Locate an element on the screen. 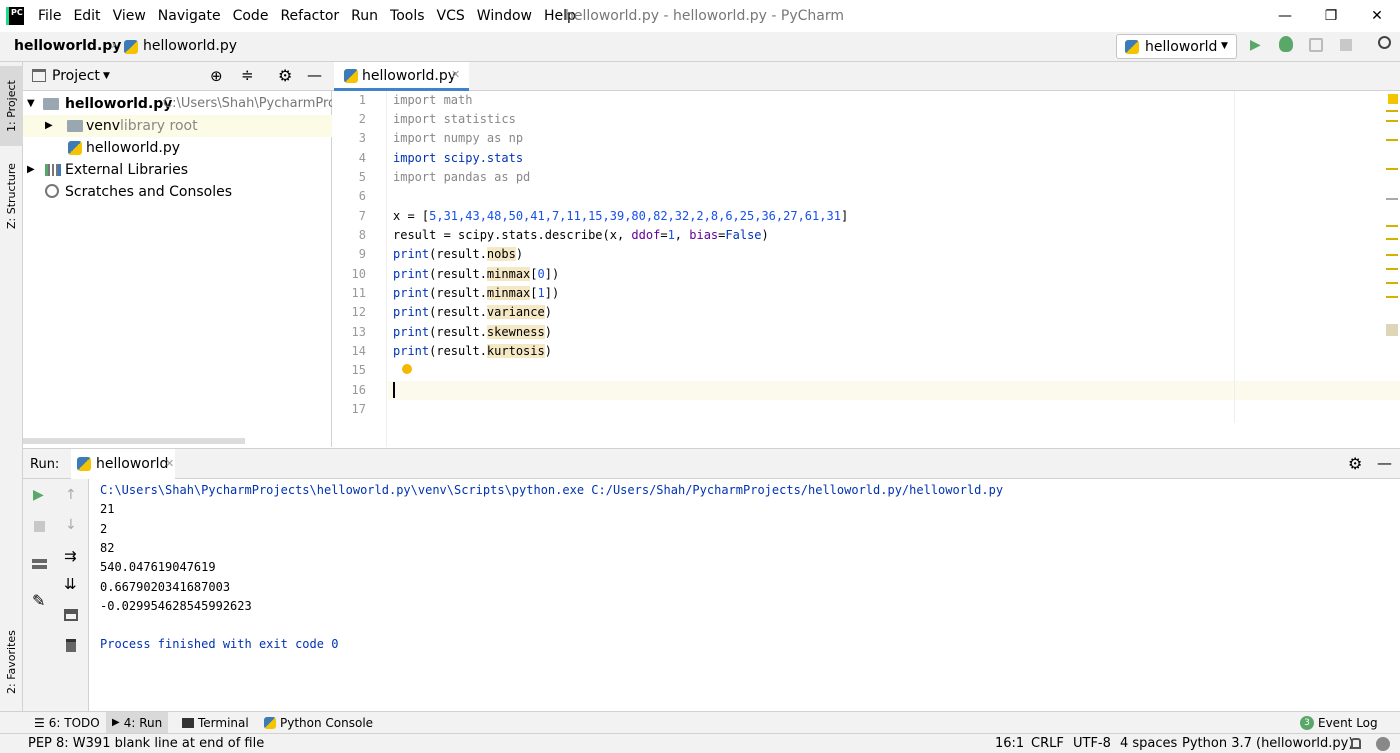  tree-item-scratches: Scratches and Consoles is located at coordinates (177, 192).